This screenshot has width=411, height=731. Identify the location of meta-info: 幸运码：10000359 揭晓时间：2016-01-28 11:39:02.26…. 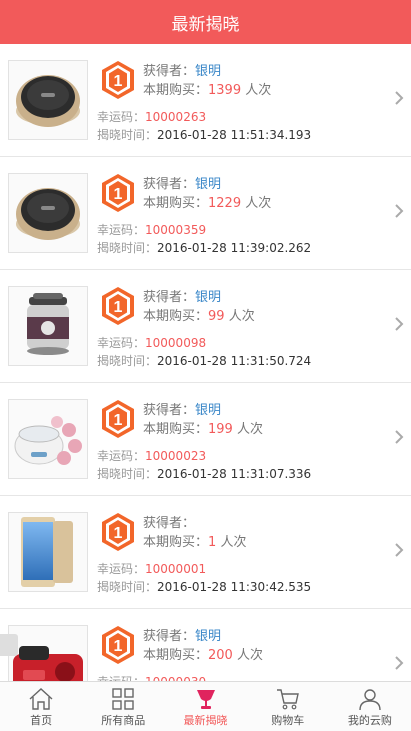
(204, 239).